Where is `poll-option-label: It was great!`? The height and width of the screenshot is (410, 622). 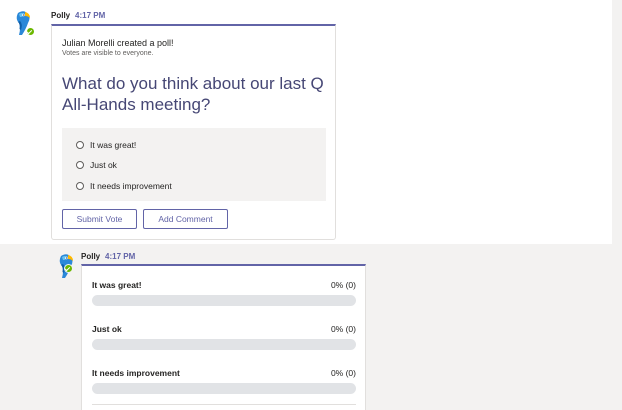
poll-option-label: It was great! is located at coordinates (113, 145).